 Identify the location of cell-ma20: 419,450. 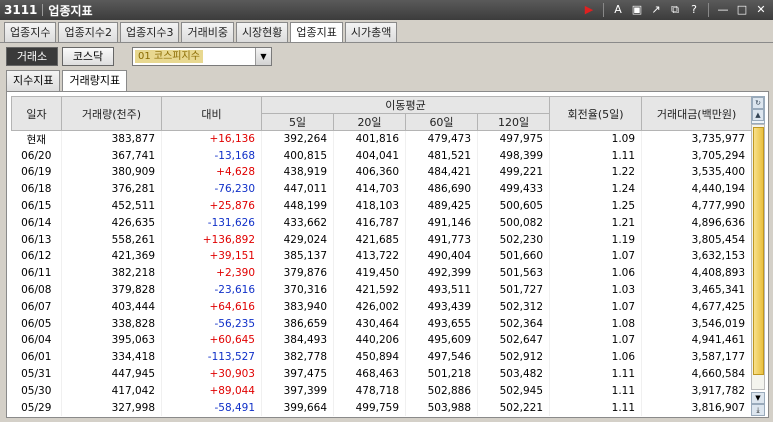
(369, 273).